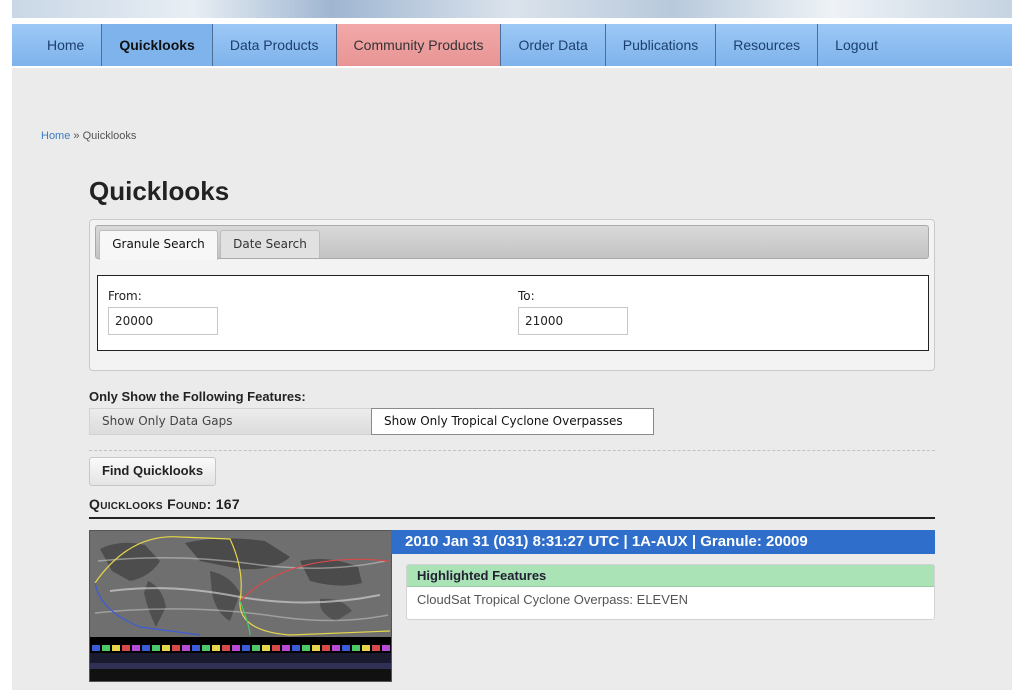  I want to click on nav-data-products: Data Products, so click(275, 45).